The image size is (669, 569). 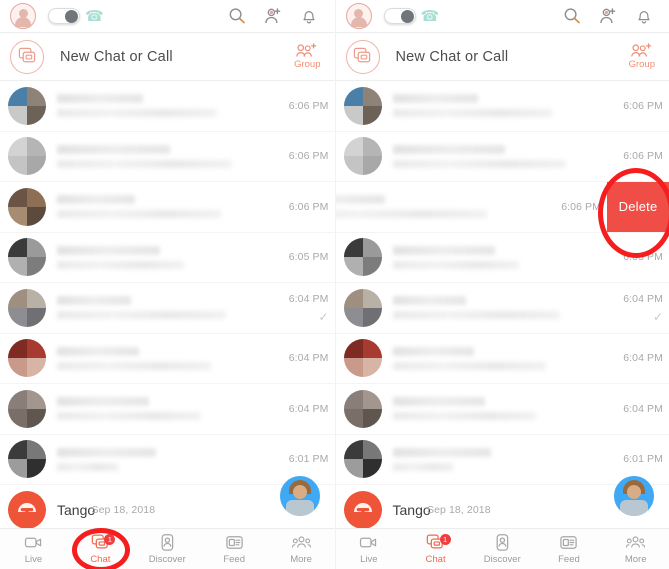 I want to click on tab-label: Feed, so click(x=569, y=559).